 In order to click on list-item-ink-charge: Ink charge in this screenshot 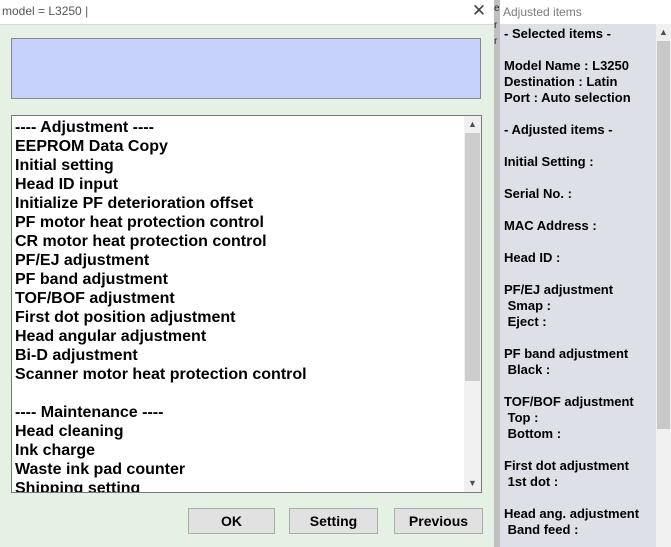, I will do `click(238, 450)`.